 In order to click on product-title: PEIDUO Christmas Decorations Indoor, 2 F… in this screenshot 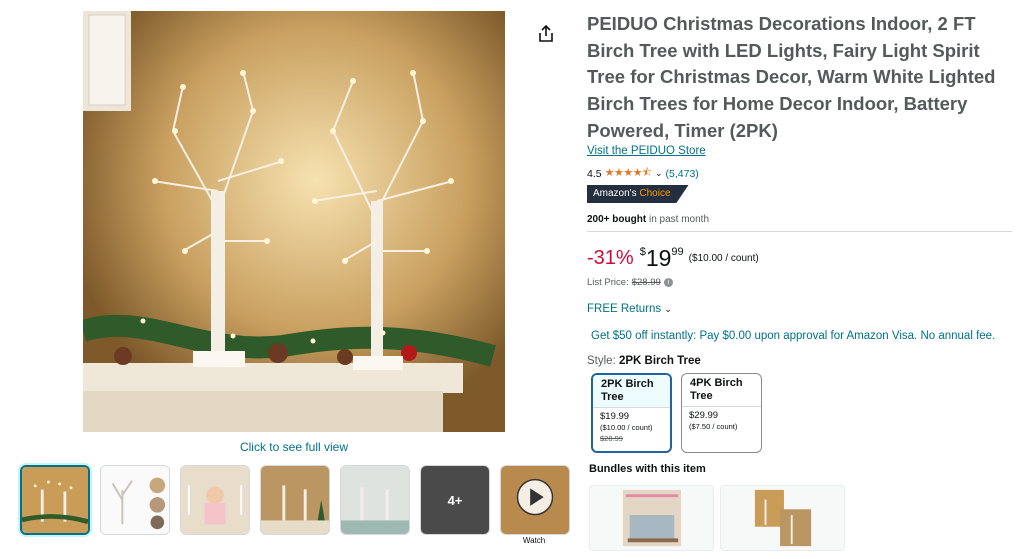, I will do `click(791, 77)`.